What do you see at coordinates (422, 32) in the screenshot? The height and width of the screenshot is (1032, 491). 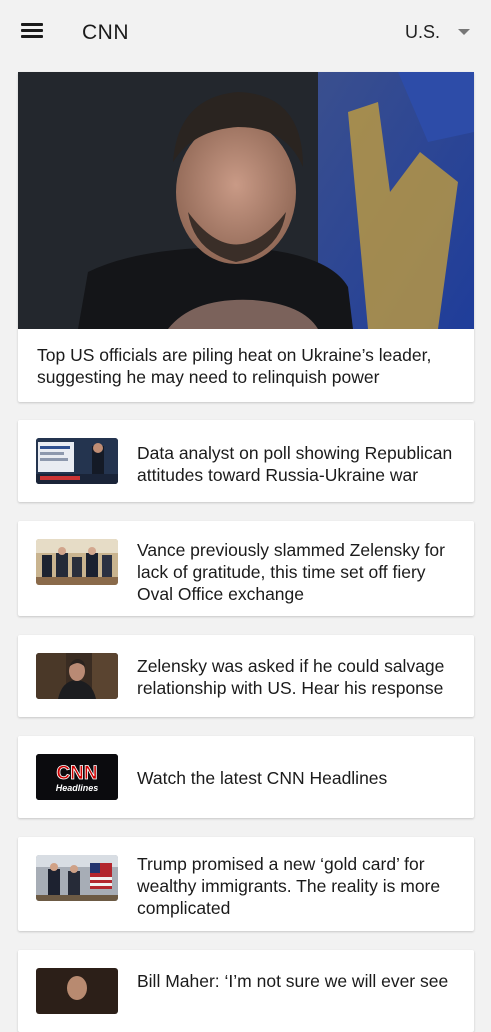 I see `edition-selector: U.S.` at bounding box center [422, 32].